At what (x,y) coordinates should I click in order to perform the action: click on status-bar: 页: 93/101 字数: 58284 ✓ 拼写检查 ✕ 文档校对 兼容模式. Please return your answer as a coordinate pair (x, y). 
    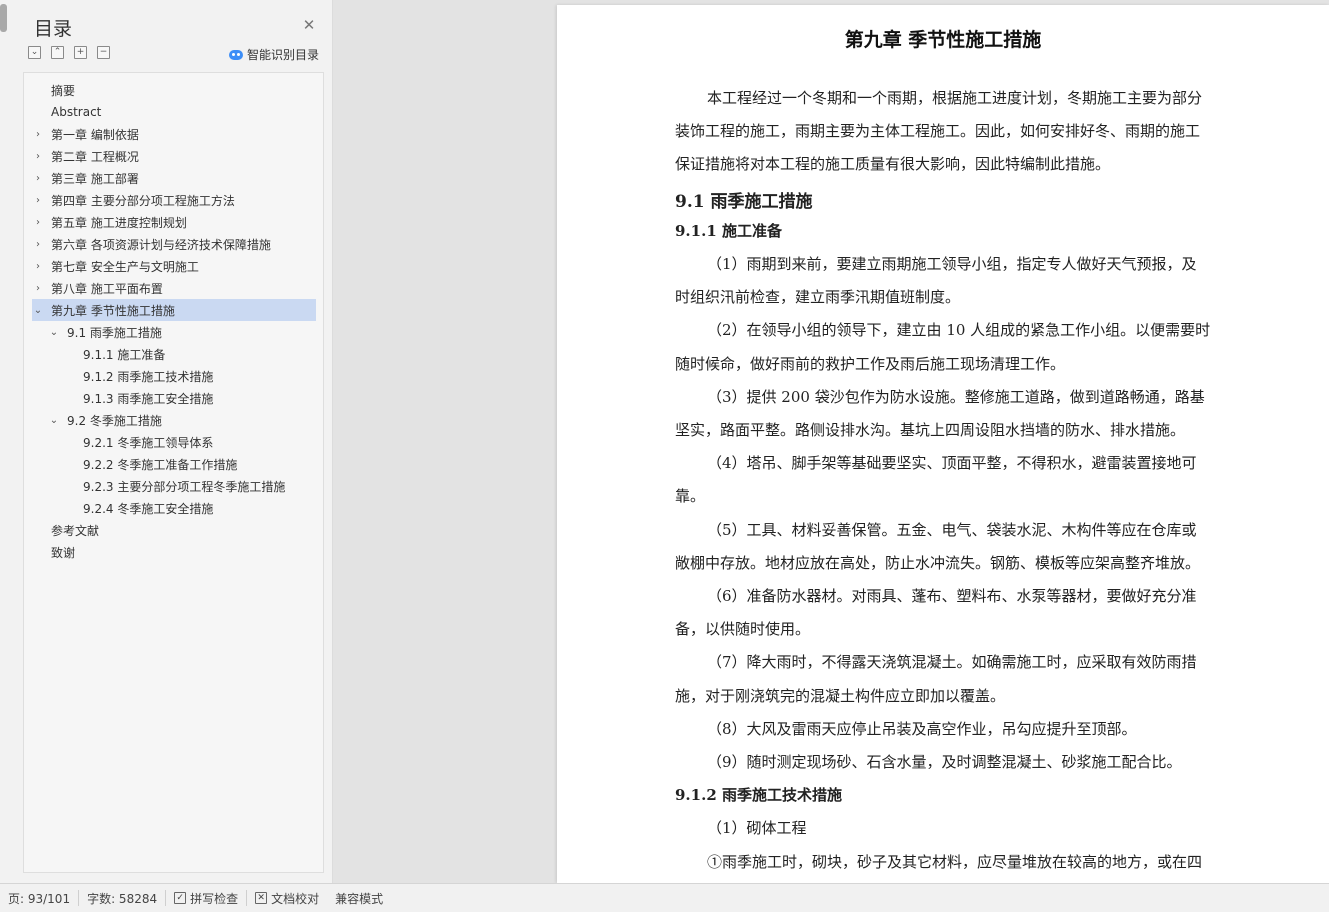
    Looking at the image, I should click on (664, 897).